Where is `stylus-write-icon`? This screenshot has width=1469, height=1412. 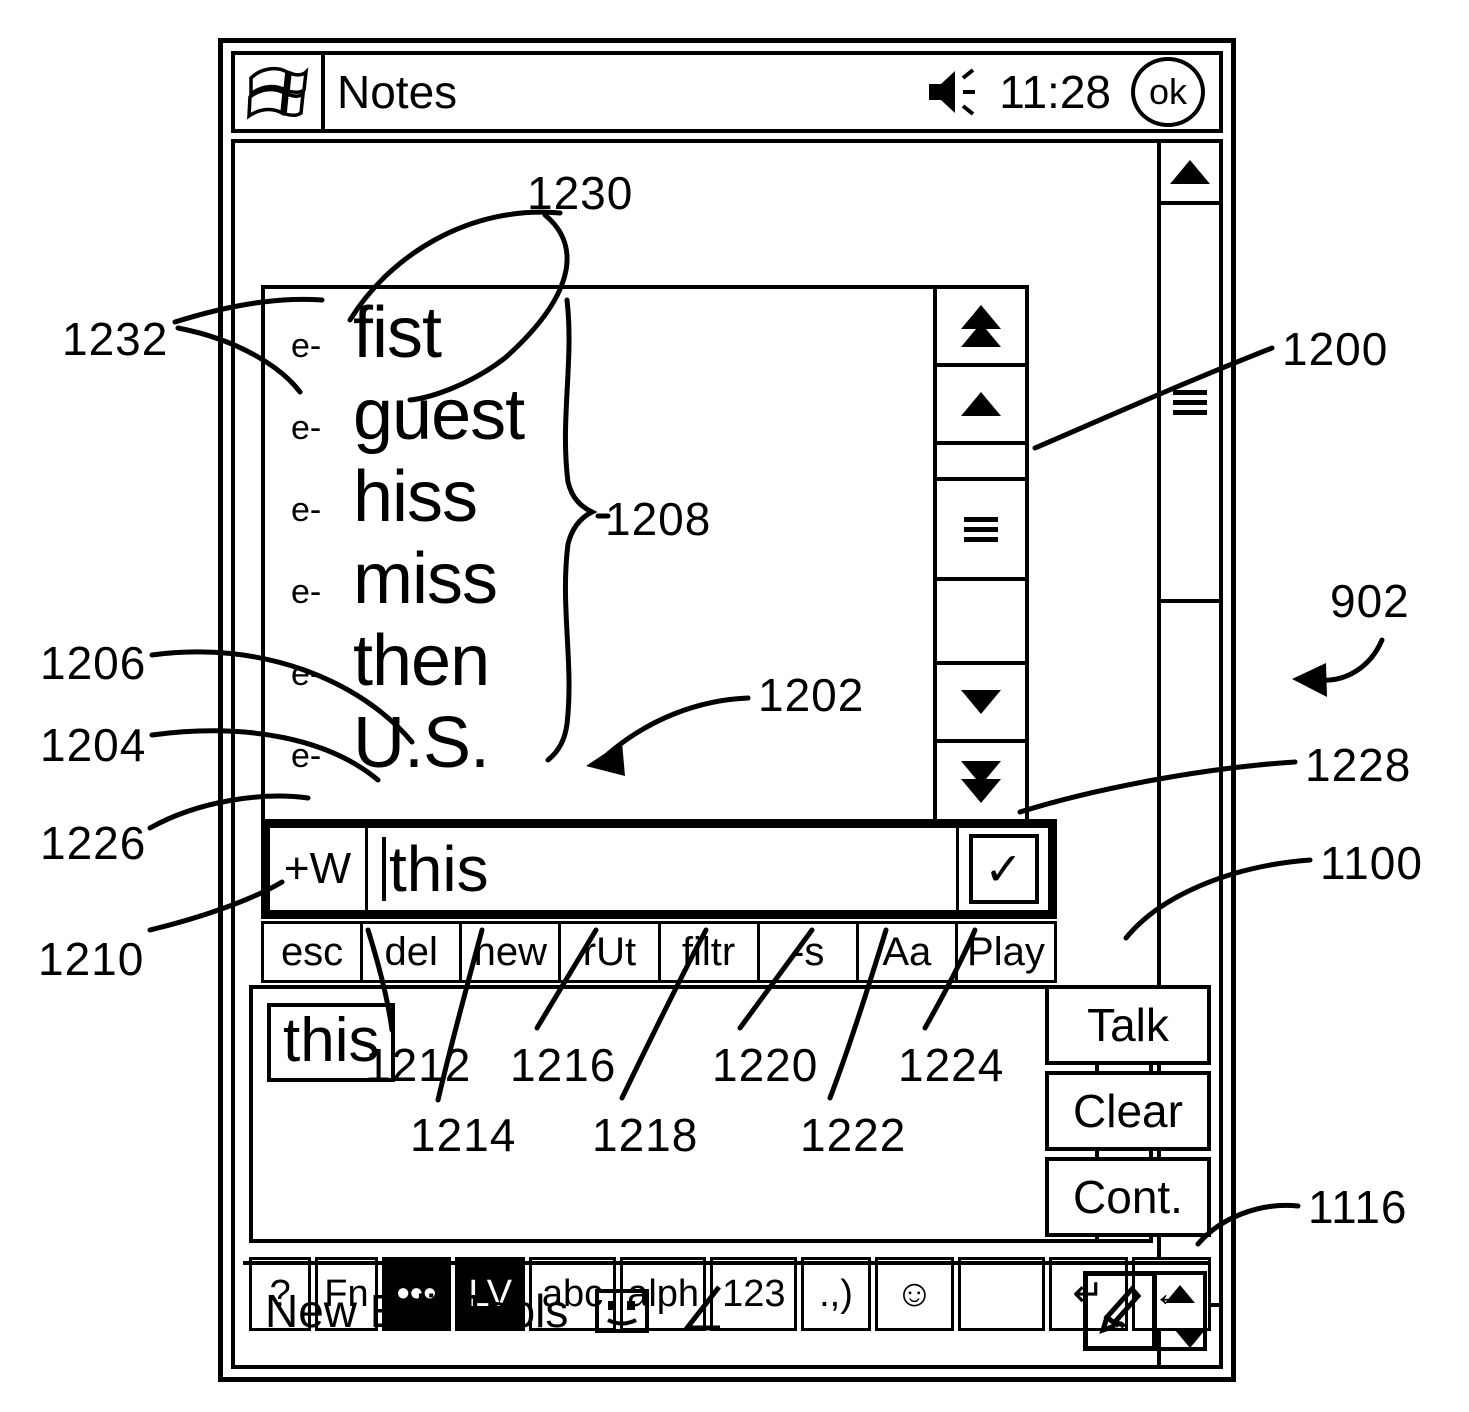
stylus-write-icon is located at coordinates (1120, 1311).